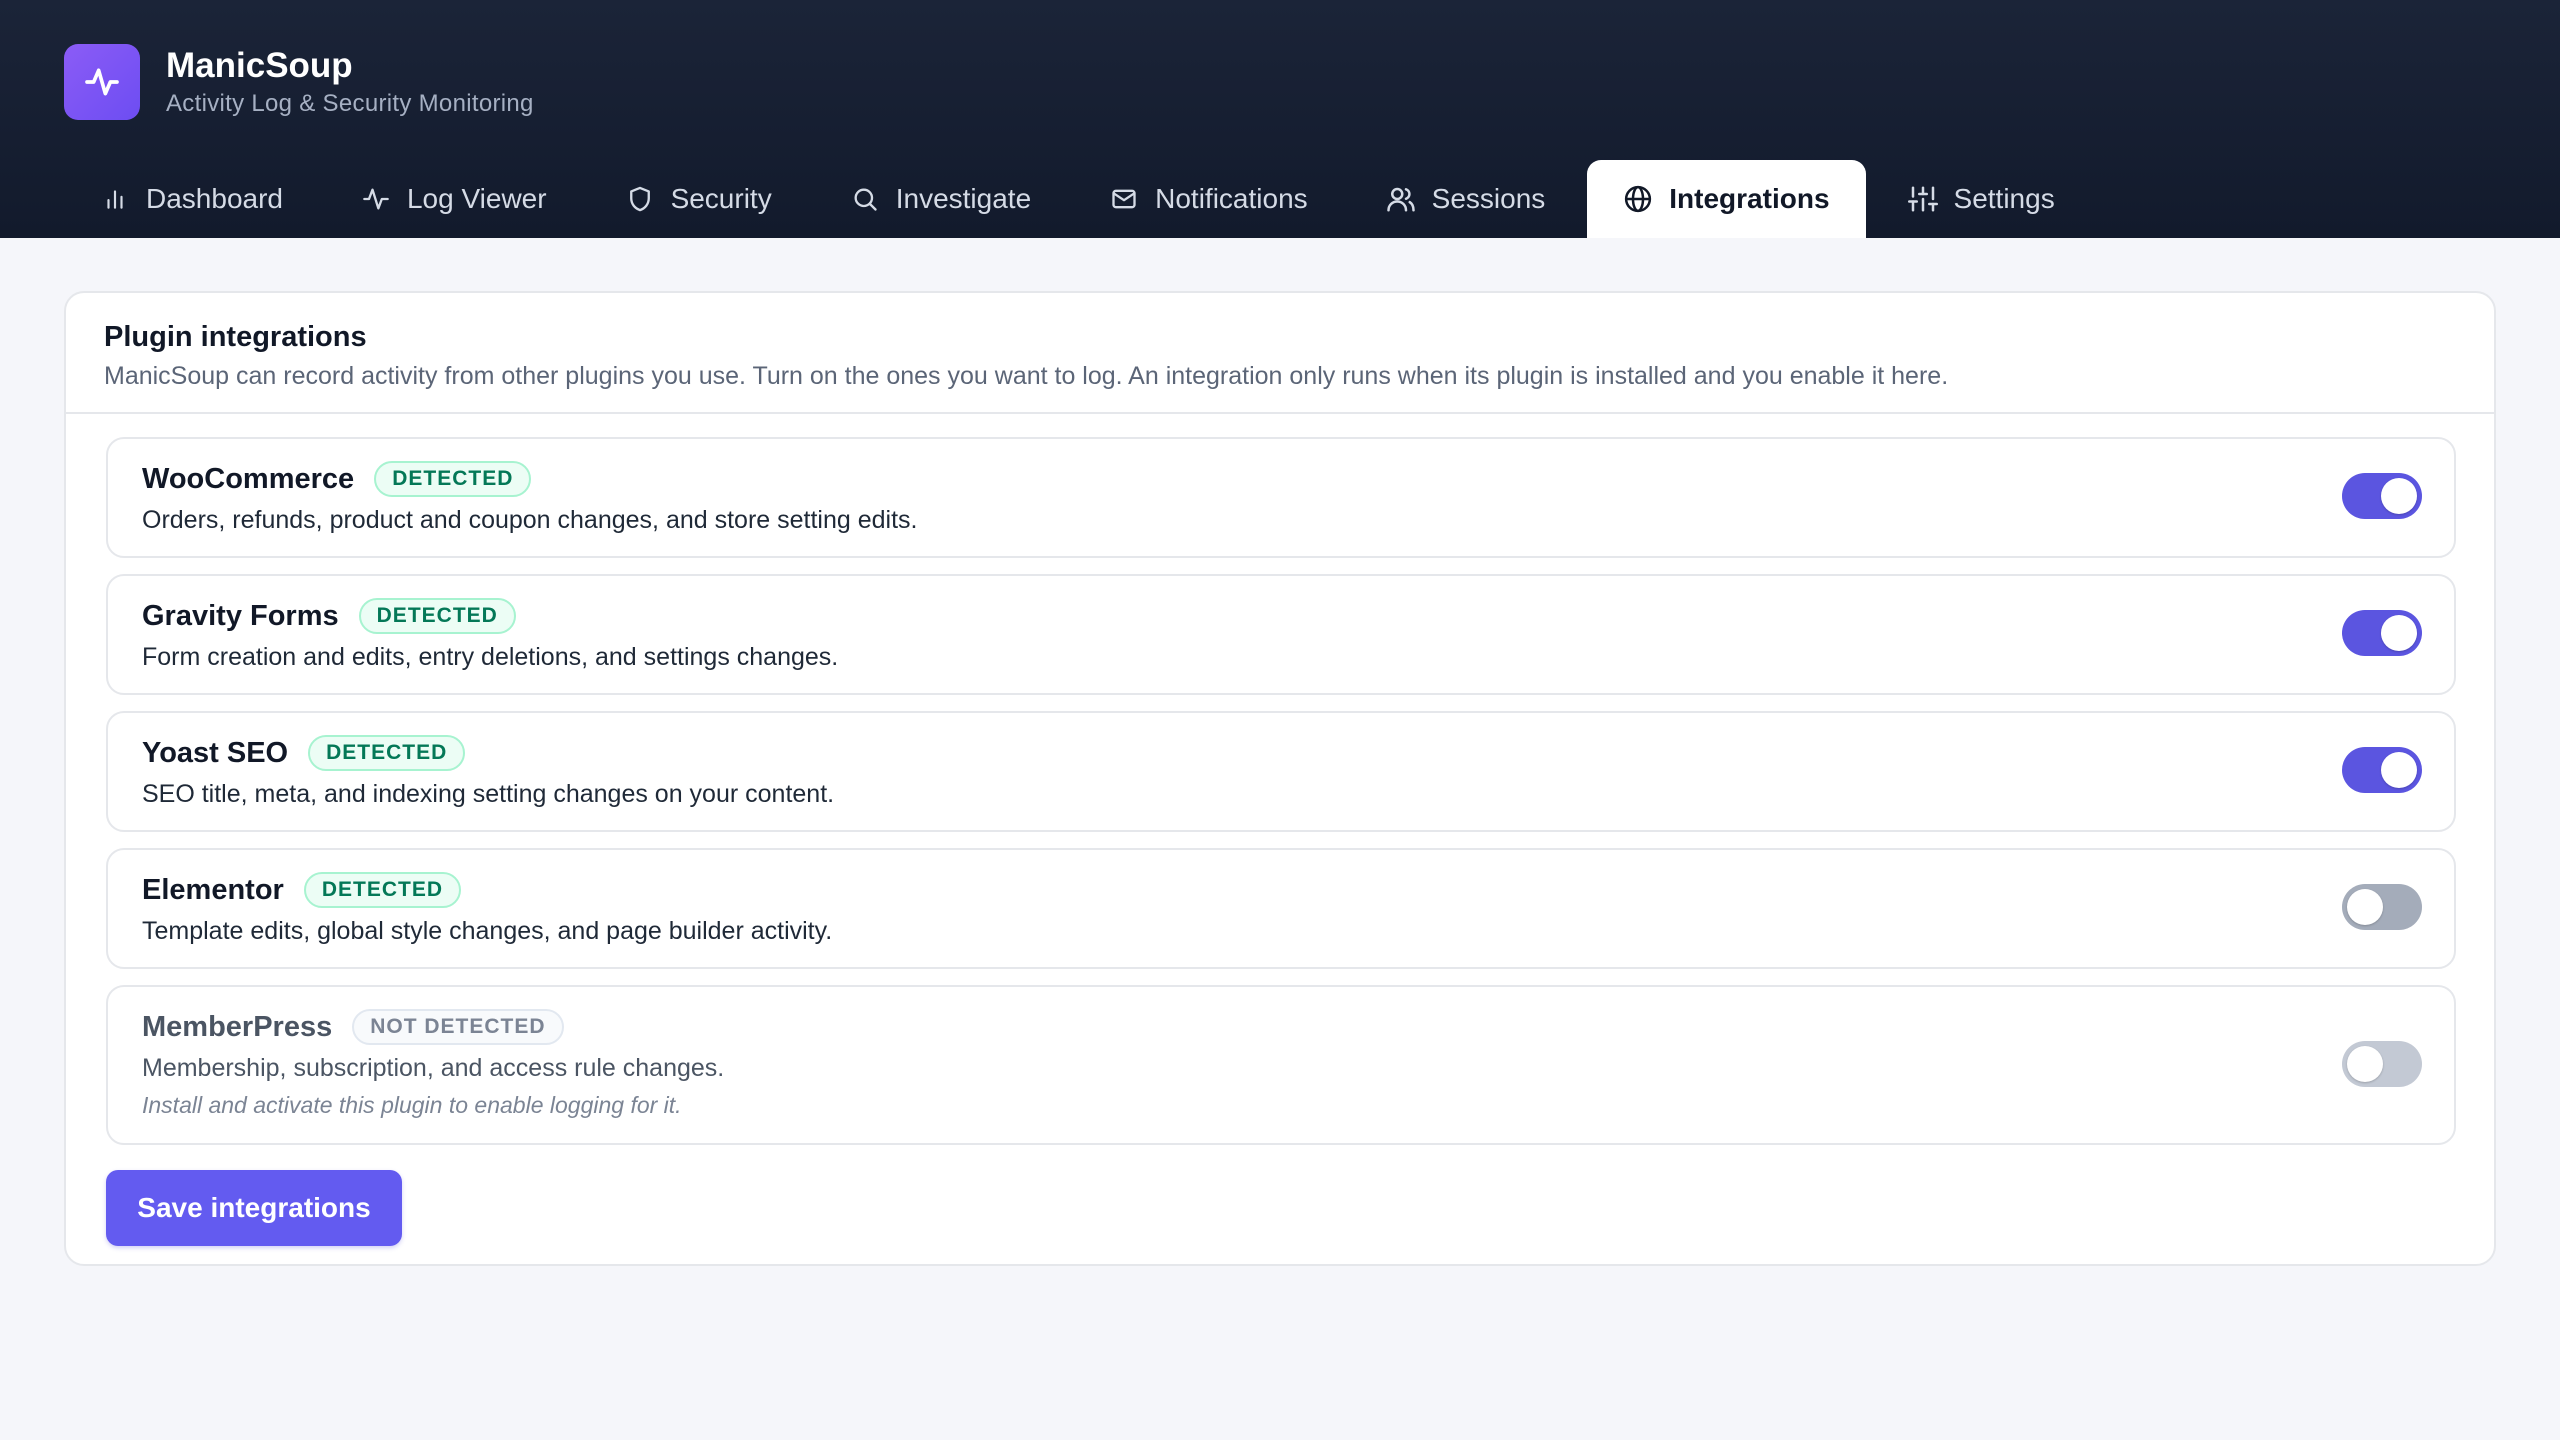  I want to click on tab-label: Notifications, so click(1231, 198).